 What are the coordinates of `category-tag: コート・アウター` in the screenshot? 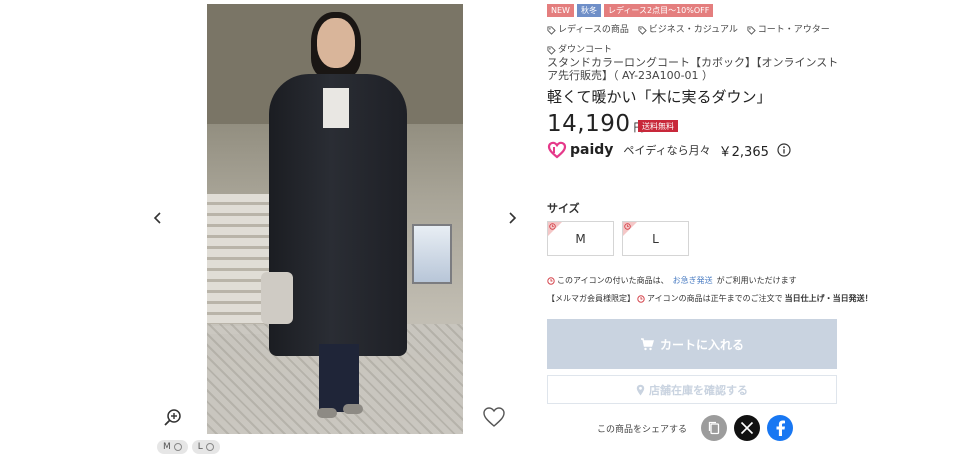 It's located at (788, 30).